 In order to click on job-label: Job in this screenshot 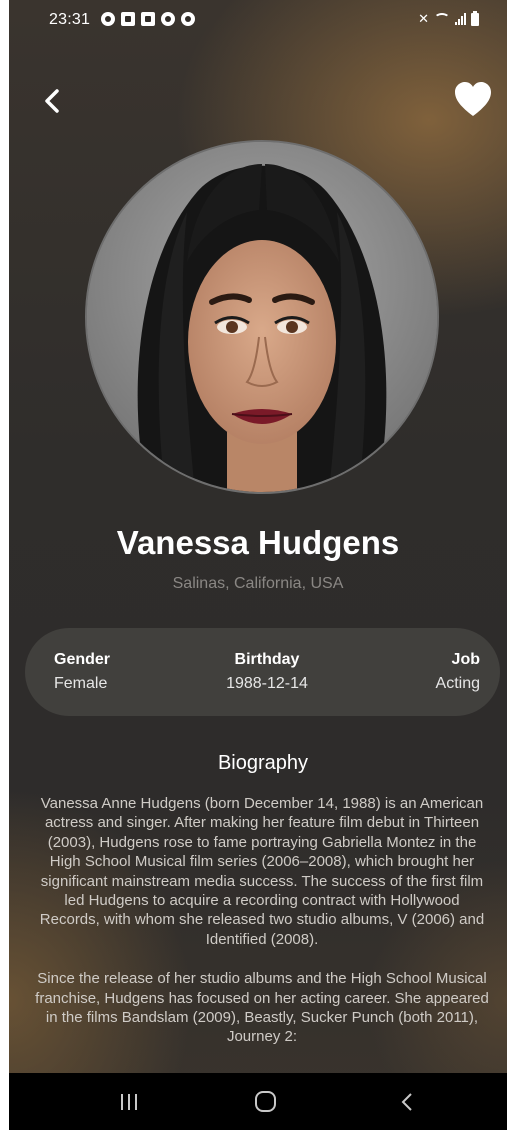, I will do `click(465, 659)`.